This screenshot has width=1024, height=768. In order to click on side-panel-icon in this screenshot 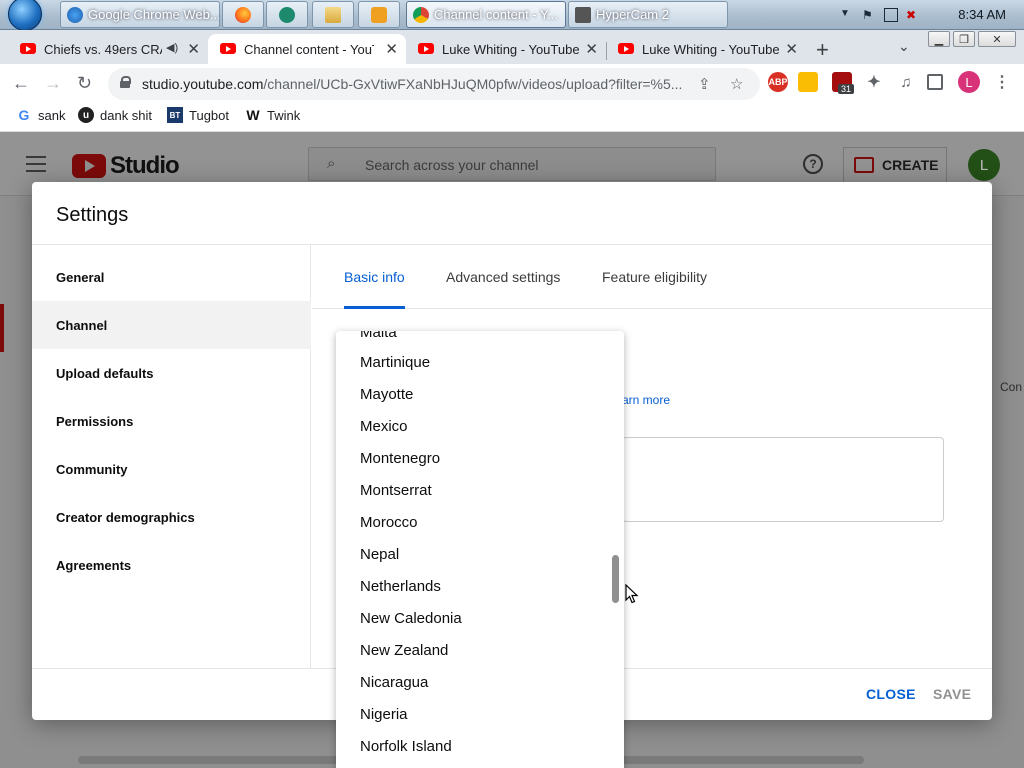, I will do `click(935, 82)`.